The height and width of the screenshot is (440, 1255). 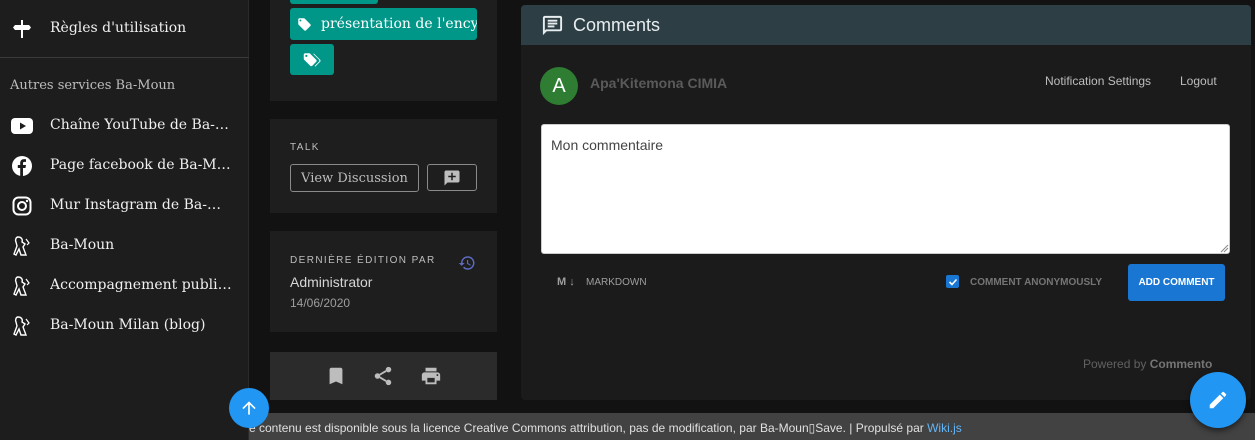 I want to click on pencil-icon, so click(x=1218, y=400).